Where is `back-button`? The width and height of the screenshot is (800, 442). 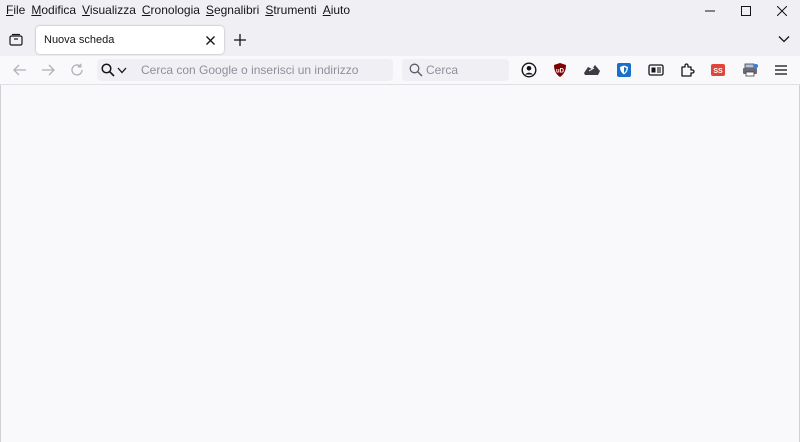
back-button is located at coordinates (20, 70).